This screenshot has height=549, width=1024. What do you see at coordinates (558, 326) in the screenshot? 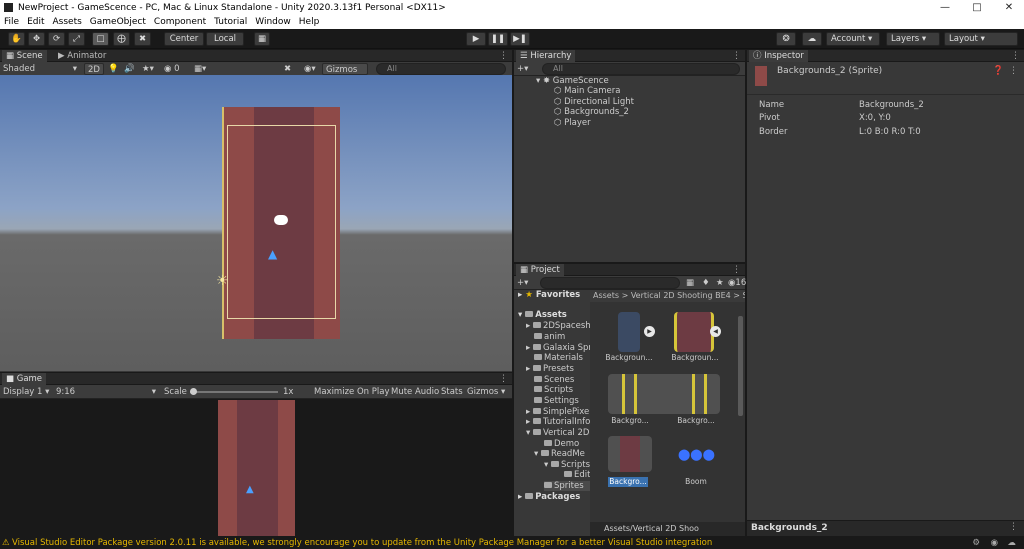
I see `tree-2dspacesh: ▸ 2DSpacesh` at bounding box center [558, 326].